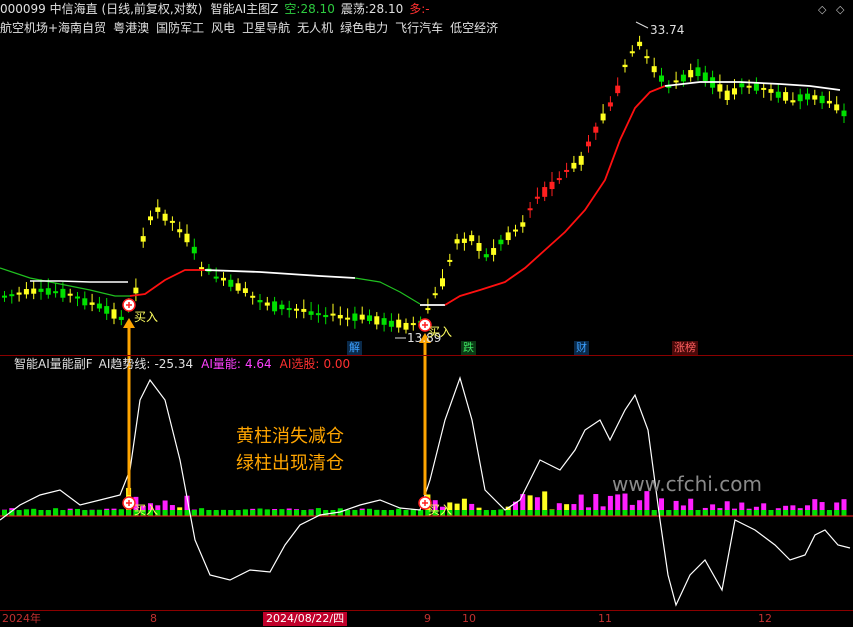  I want to click on concept-tag: 绿色电力, so click(364, 28).